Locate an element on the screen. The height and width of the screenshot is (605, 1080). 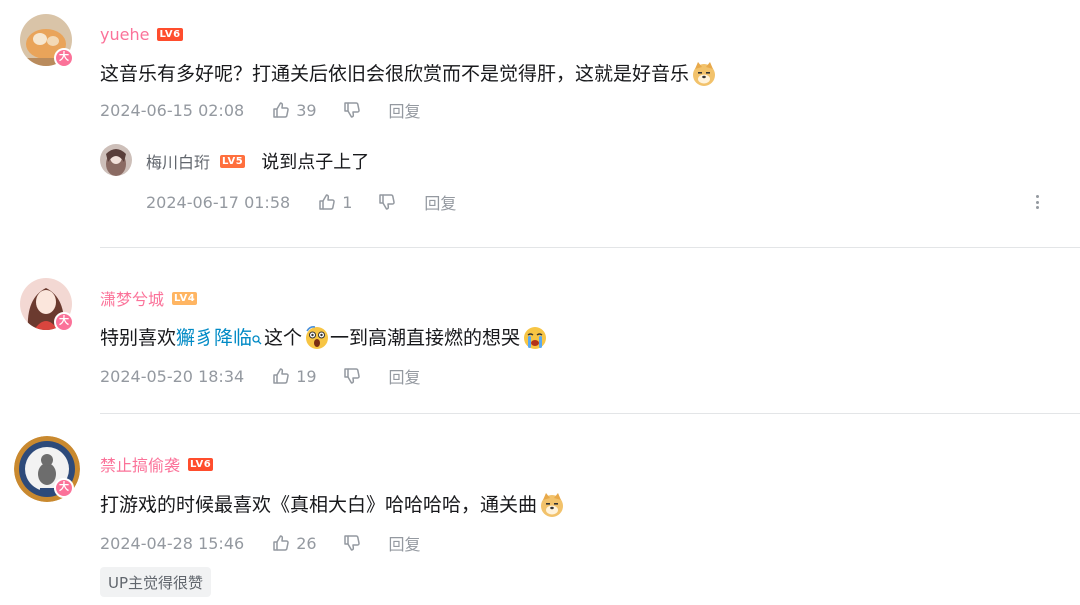
like-button: 1 is located at coordinates (335, 202).